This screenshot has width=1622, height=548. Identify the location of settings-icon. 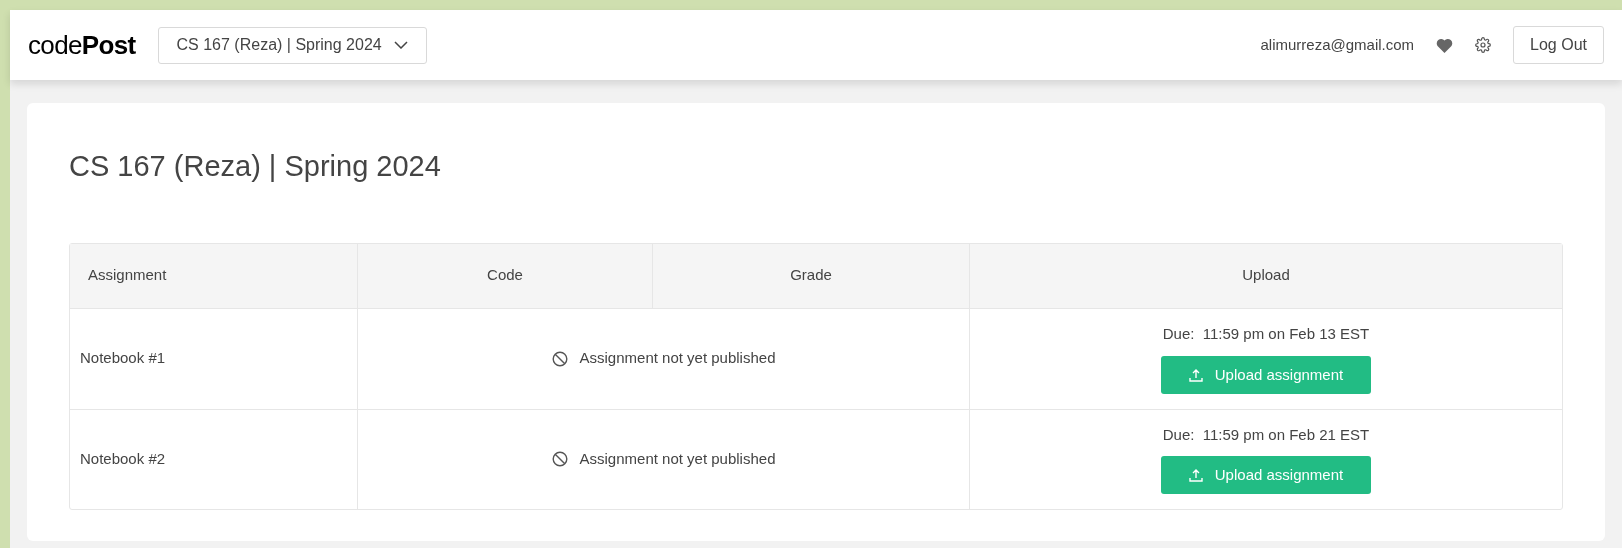
(1483, 45).